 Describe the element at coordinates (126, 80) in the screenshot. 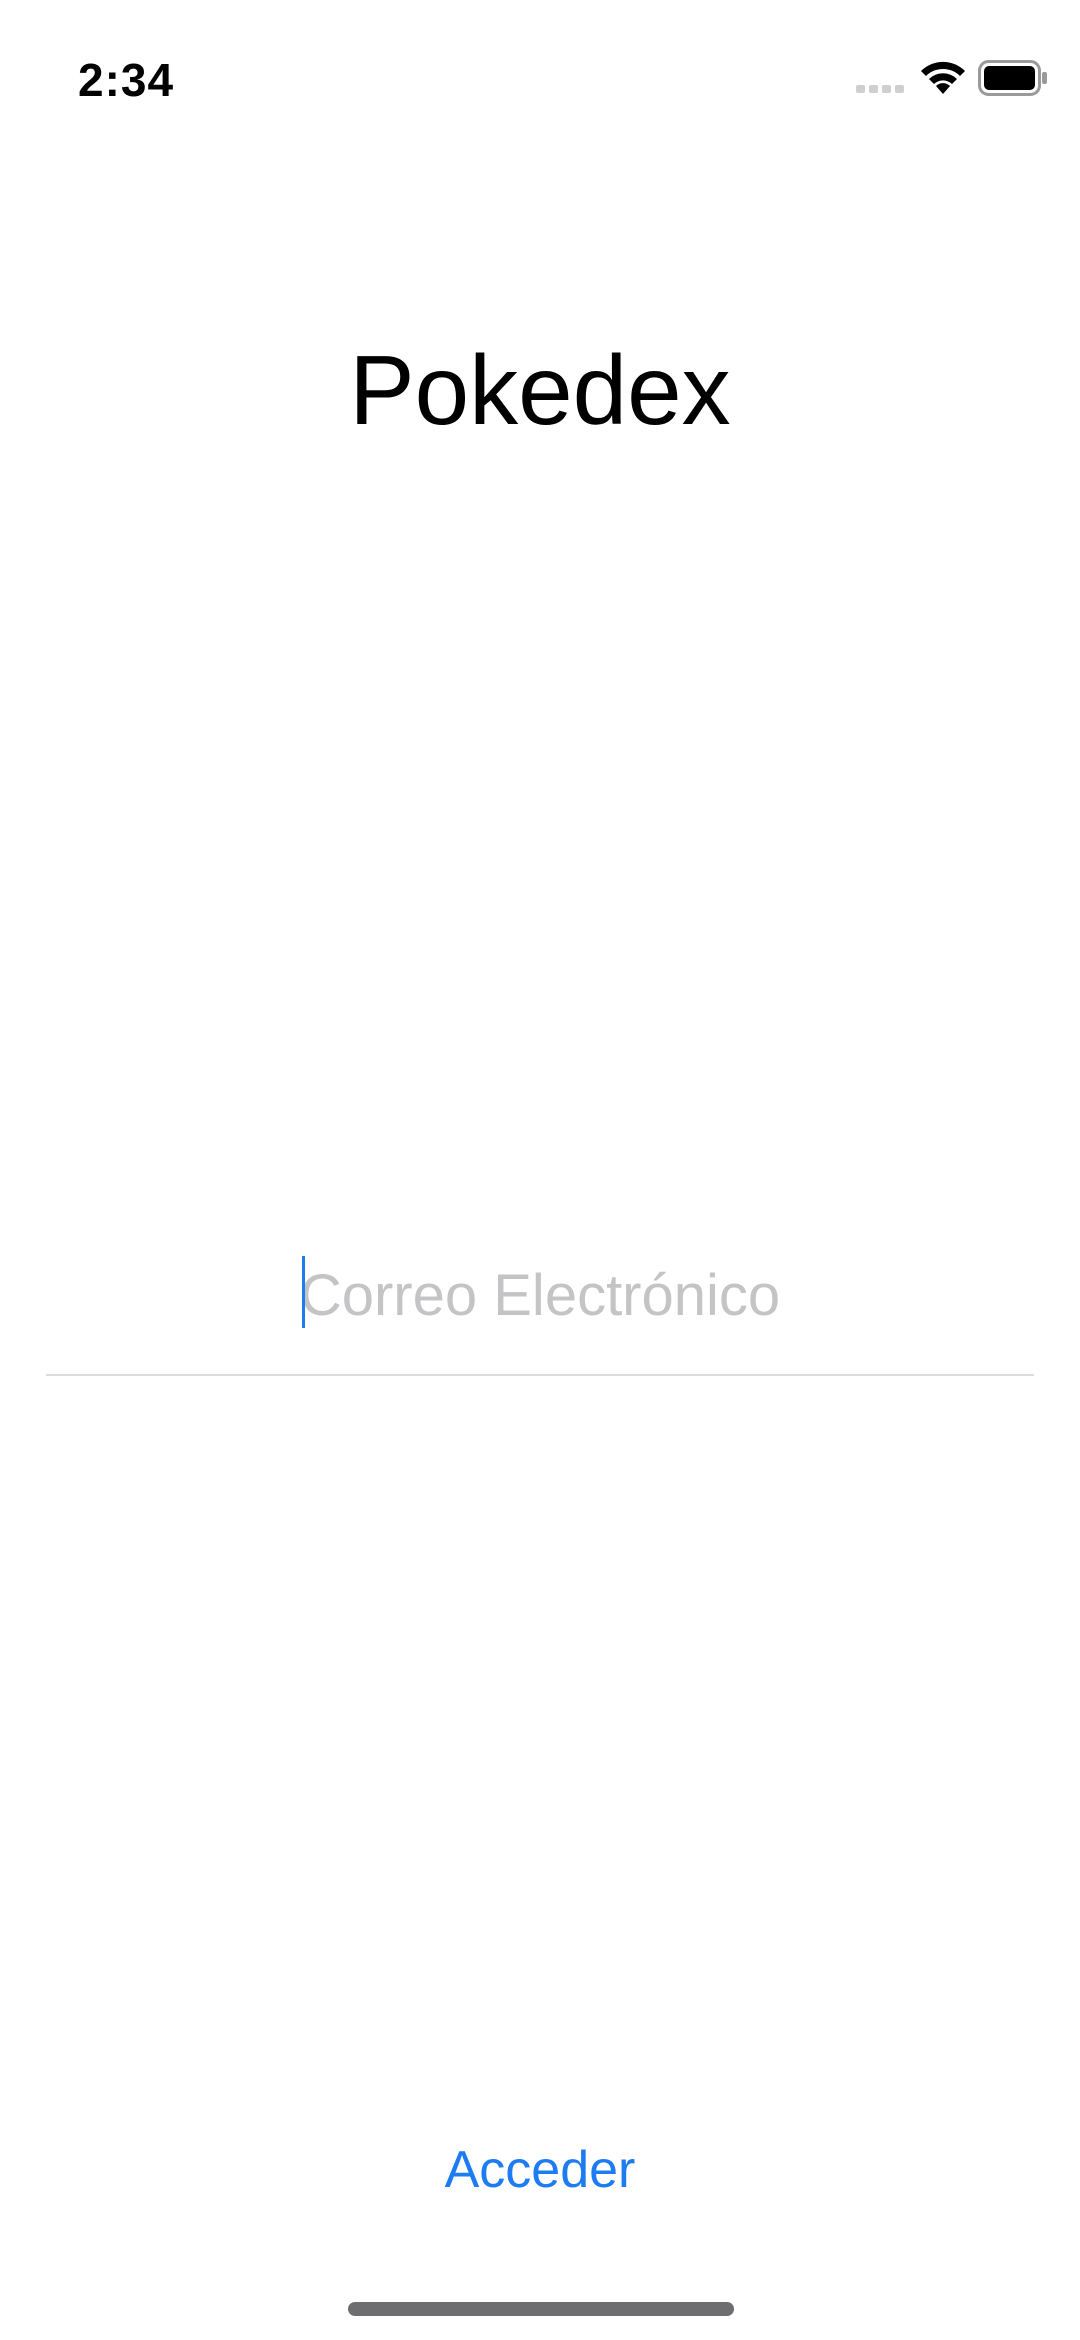

I see `status-time: 2:34` at that location.